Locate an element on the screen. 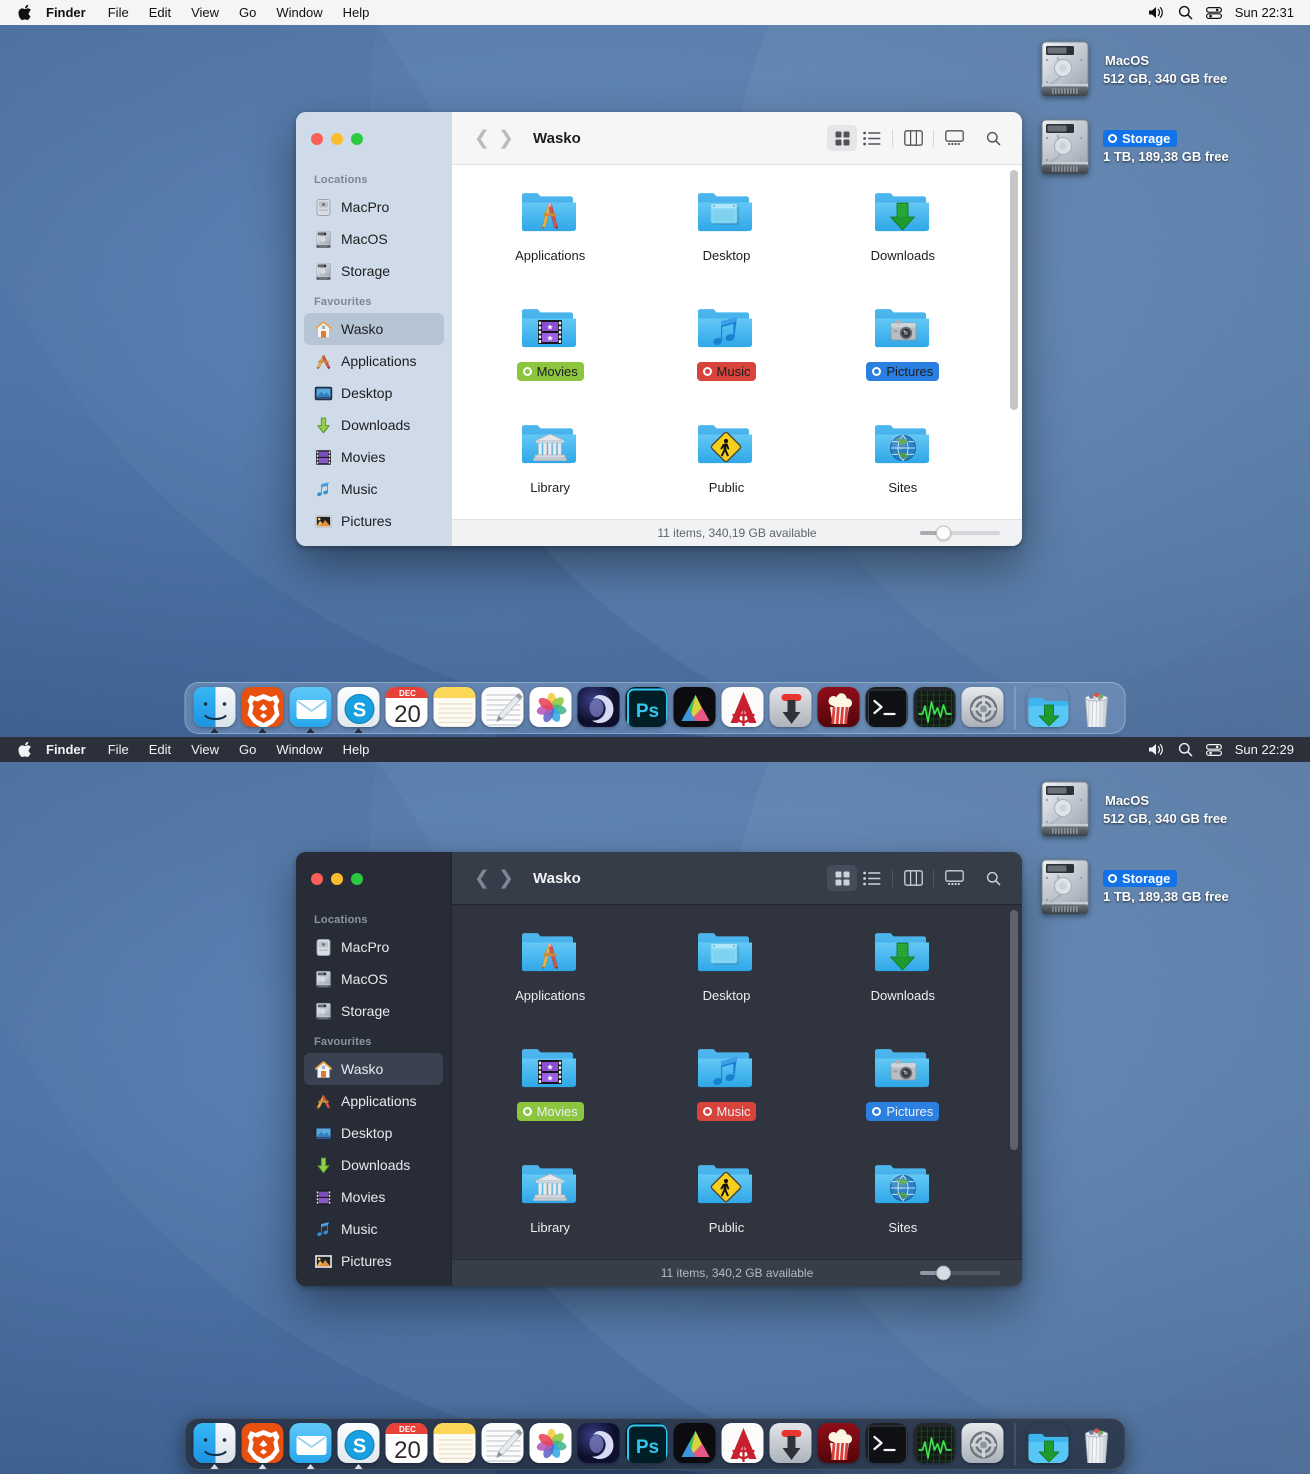 Image resolution: width=1310 pixels, height=1474 pixels. icon-size-slider is located at coordinates (960, 1273).